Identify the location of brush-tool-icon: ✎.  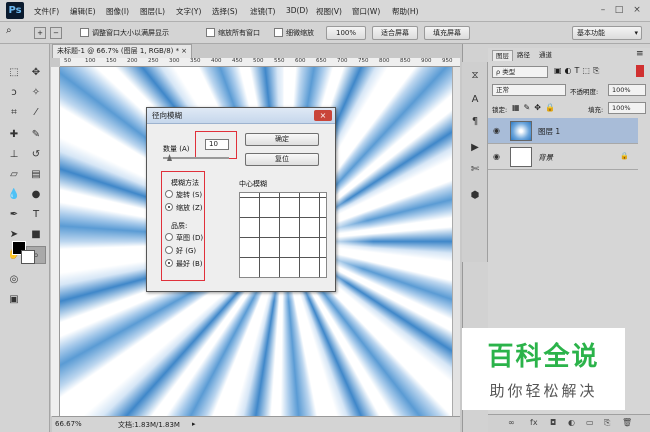
(36, 135).